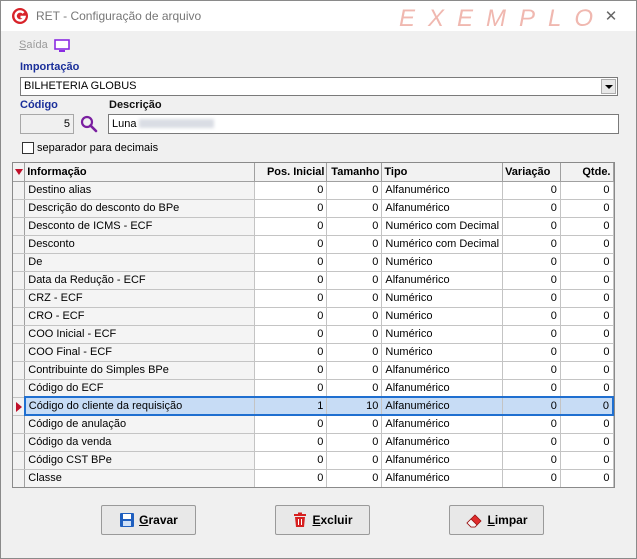 Image resolution: width=637 pixels, height=559 pixels. I want to click on col-informacao: Informação, so click(139, 172).